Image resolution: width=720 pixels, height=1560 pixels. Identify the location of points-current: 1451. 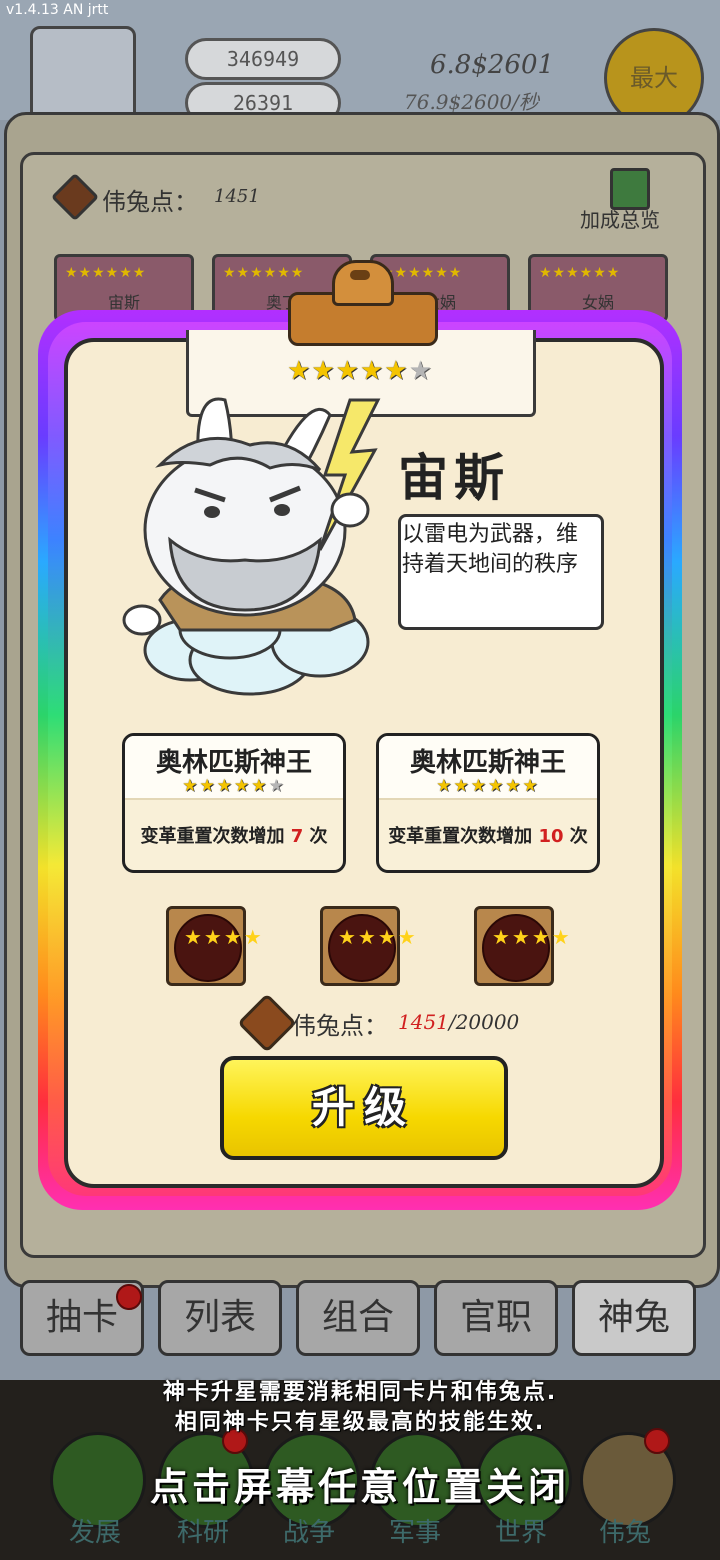
(423, 1022).